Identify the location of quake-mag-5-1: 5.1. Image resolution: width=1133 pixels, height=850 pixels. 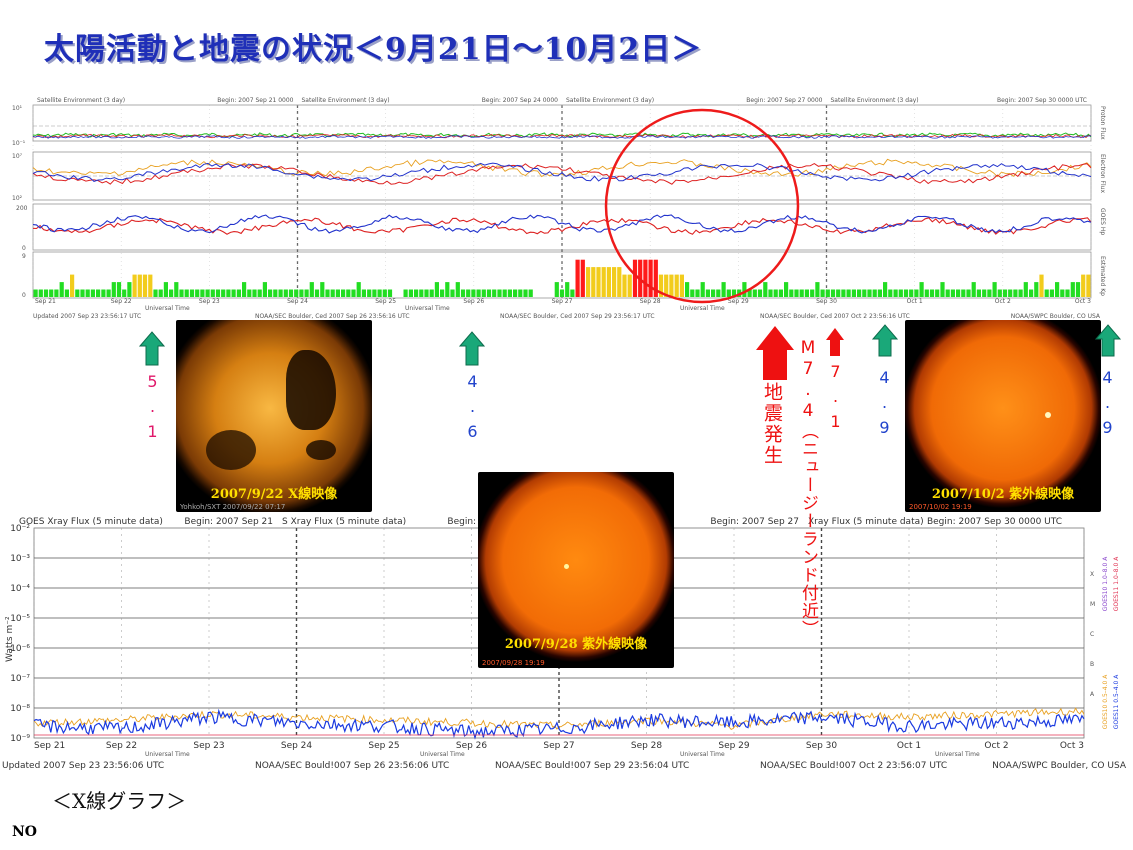
(152, 409).